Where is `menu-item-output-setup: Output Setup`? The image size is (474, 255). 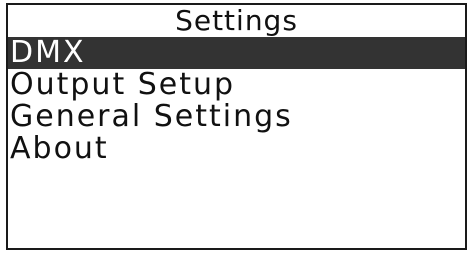
menu-item-output-setup: Output Setup is located at coordinates (236, 85).